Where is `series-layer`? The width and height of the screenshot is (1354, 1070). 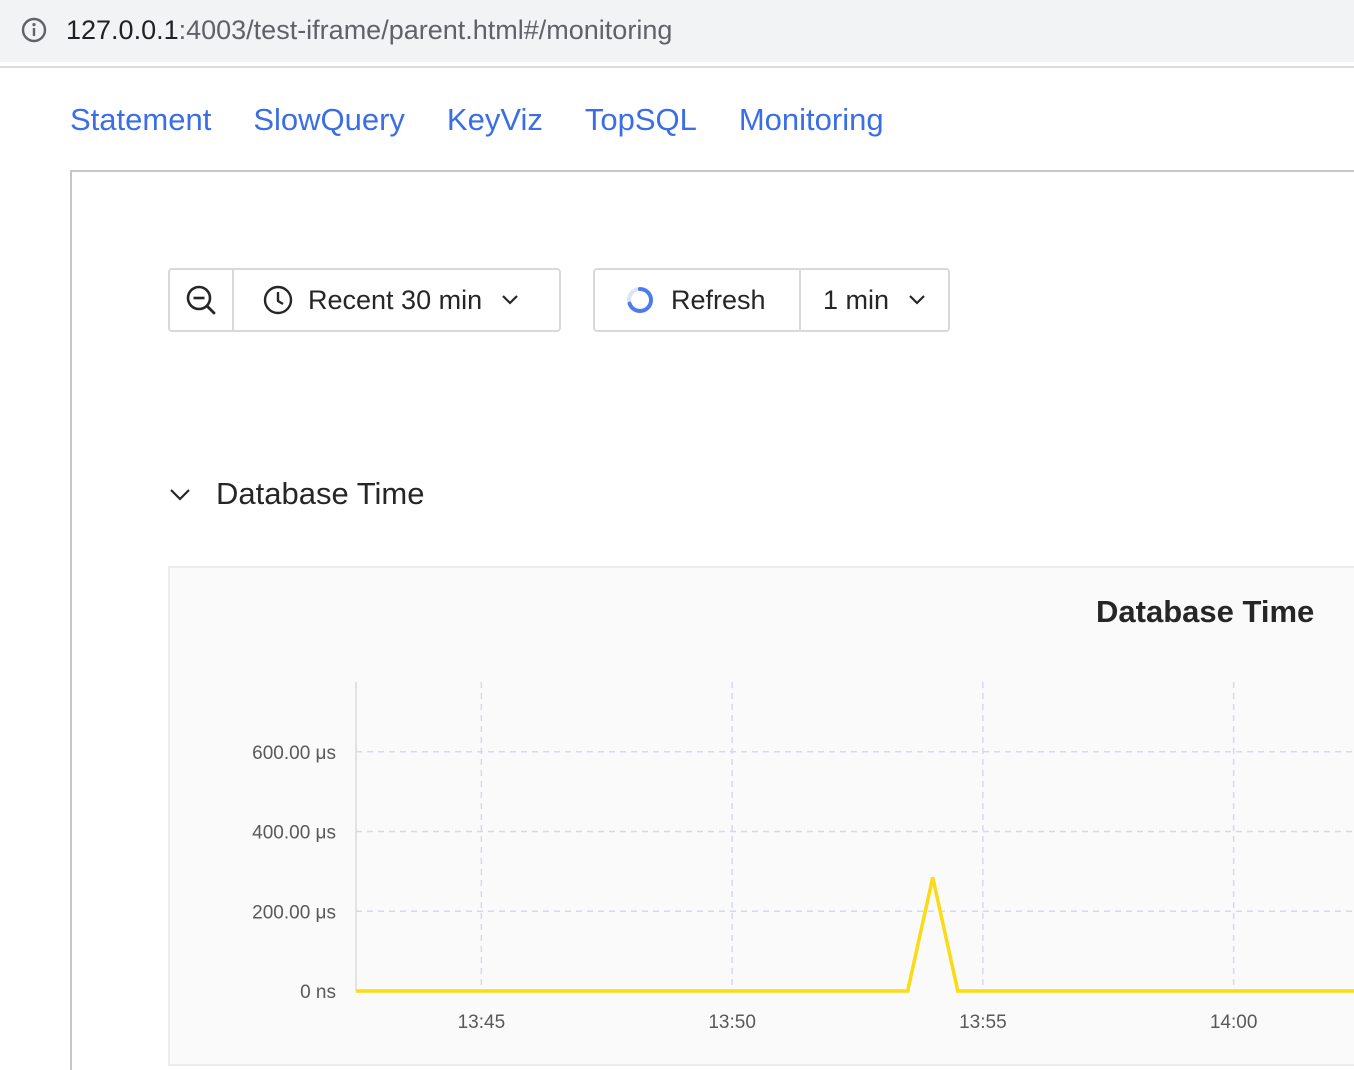
series-layer is located at coordinates (855, 934).